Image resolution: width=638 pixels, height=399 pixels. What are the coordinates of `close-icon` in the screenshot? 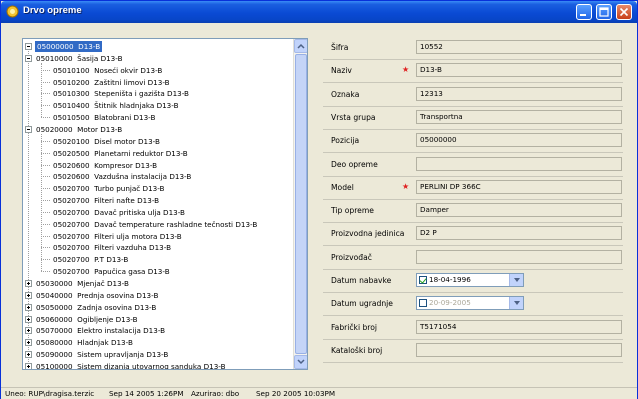 It's located at (624, 12).